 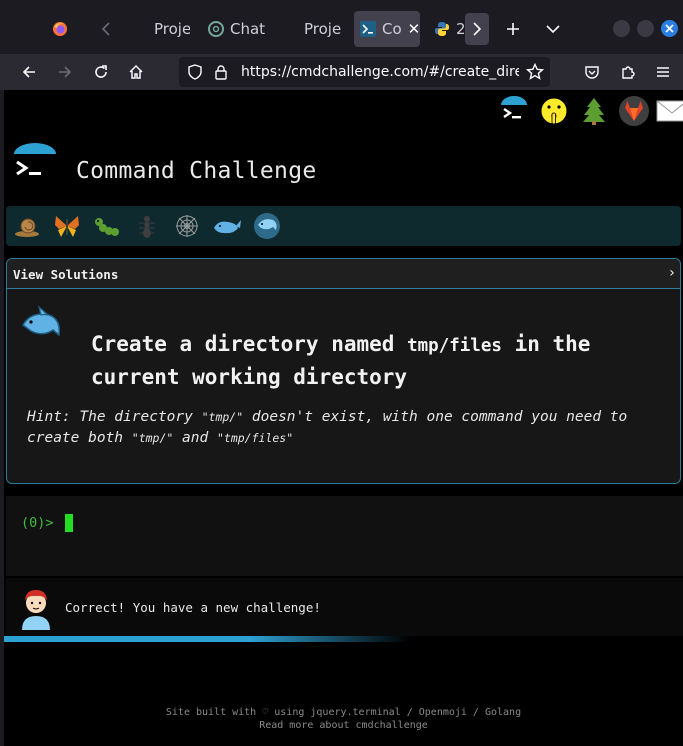 What do you see at coordinates (216, 29) in the screenshot?
I see `chatgpt-icon` at bounding box center [216, 29].